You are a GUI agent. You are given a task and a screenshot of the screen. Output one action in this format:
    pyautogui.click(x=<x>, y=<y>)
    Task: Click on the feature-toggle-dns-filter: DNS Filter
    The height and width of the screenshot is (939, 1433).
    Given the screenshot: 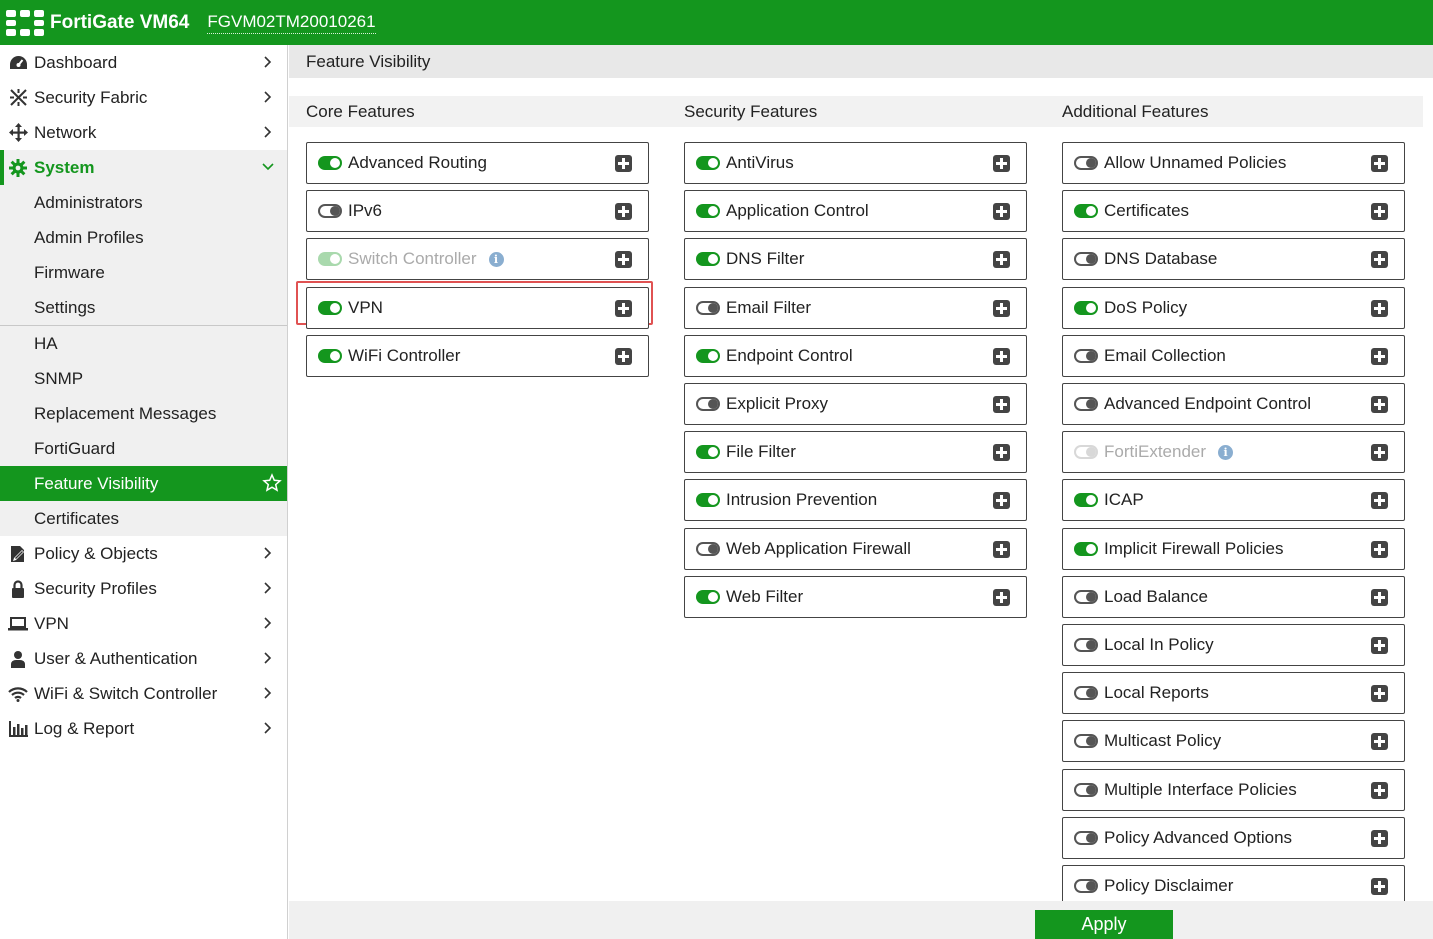 What is the action you would take?
    pyautogui.click(x=855, y=259)
    